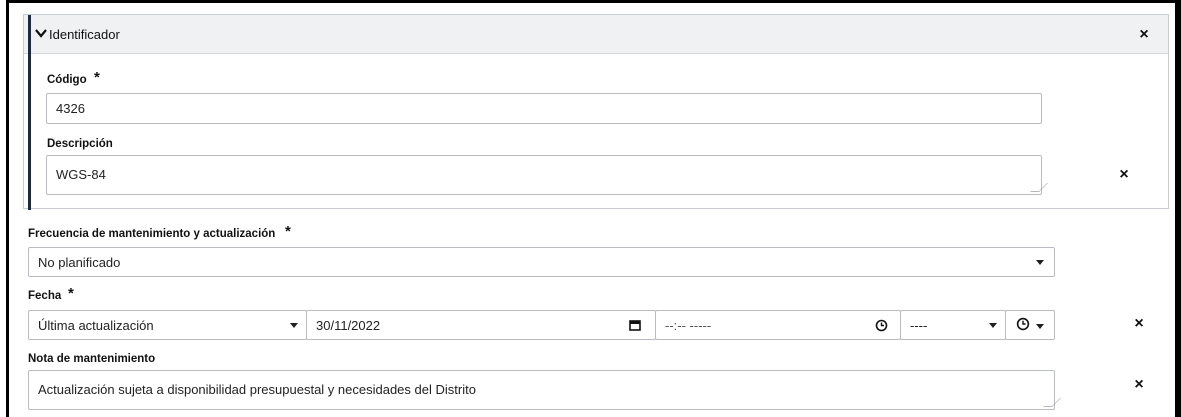 The width and height of the screenshot is (1181, 417). What do you see at coordinates (96, 325) in the screenshot?
I see `fecha-type-value: Última actualización` at bounding box center [96, 325].